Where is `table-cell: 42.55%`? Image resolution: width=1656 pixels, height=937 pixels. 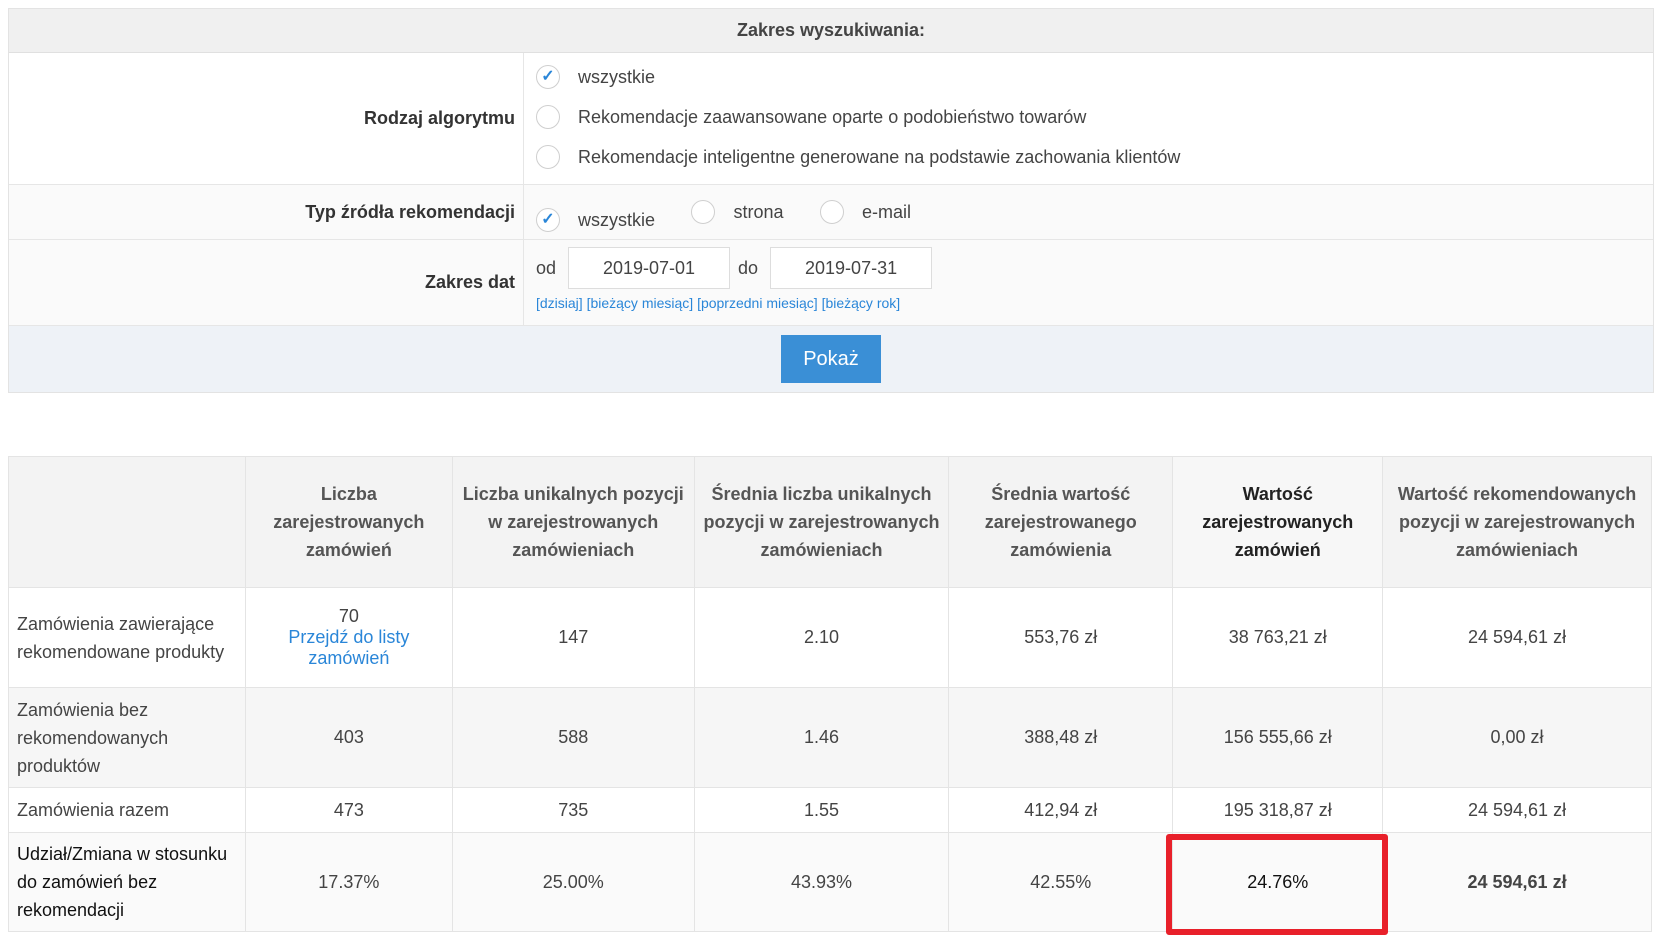
table-cell: 42.55% is located at coordinates (1061, 882).